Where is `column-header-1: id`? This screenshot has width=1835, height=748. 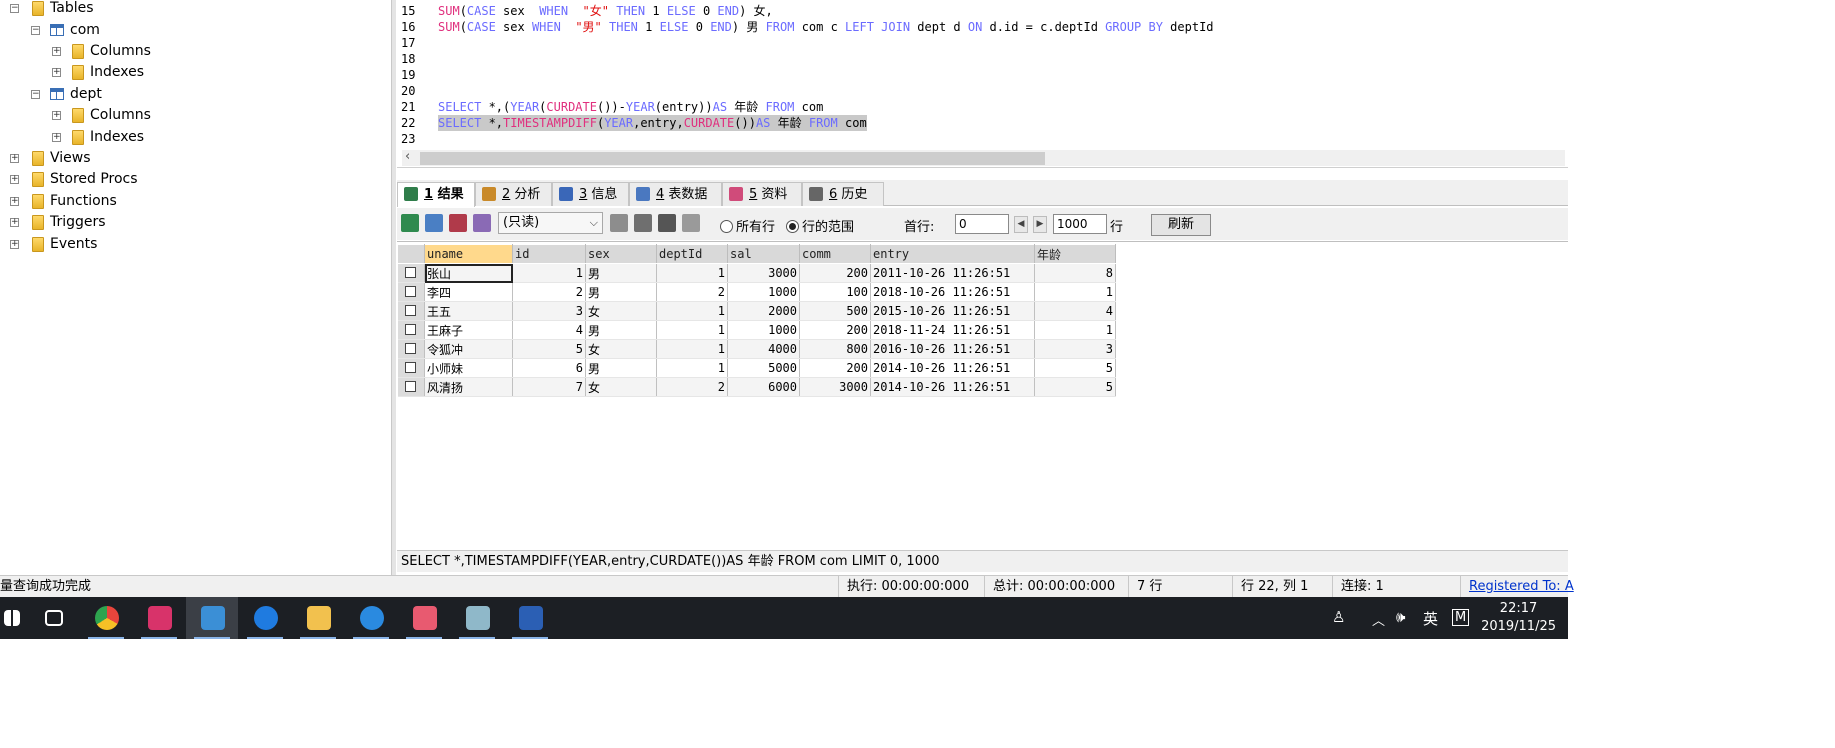
column-header-1: id is located at coordinates (549, 254).